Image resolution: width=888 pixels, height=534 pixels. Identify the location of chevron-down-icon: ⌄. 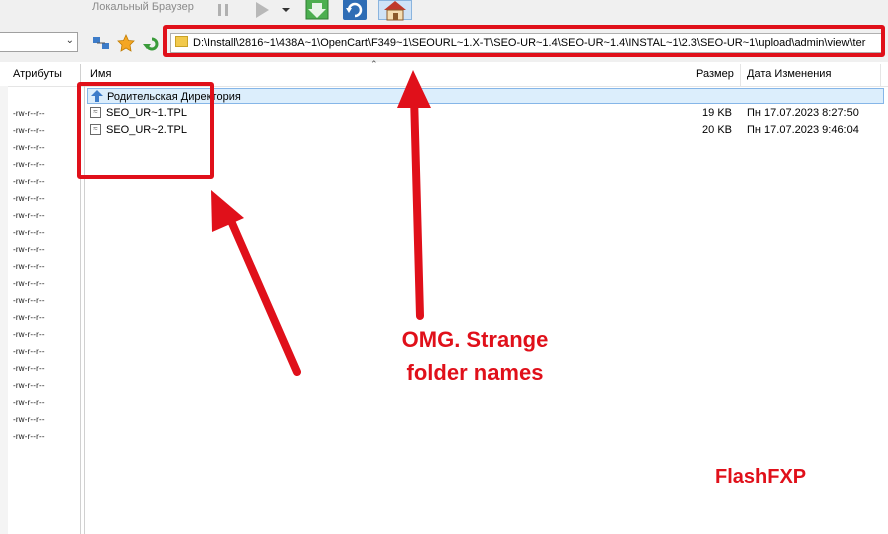
(70, 40).